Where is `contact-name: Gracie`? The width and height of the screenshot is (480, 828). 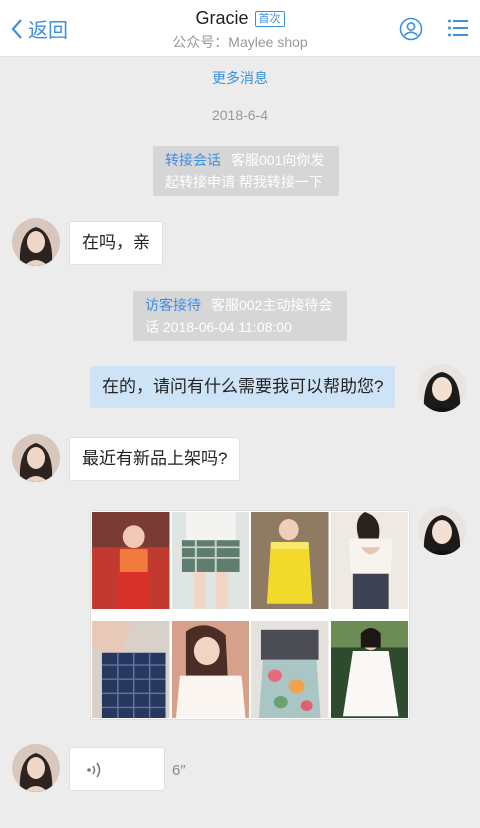
contact-name: Gracie is located at coordinates (222, 18).